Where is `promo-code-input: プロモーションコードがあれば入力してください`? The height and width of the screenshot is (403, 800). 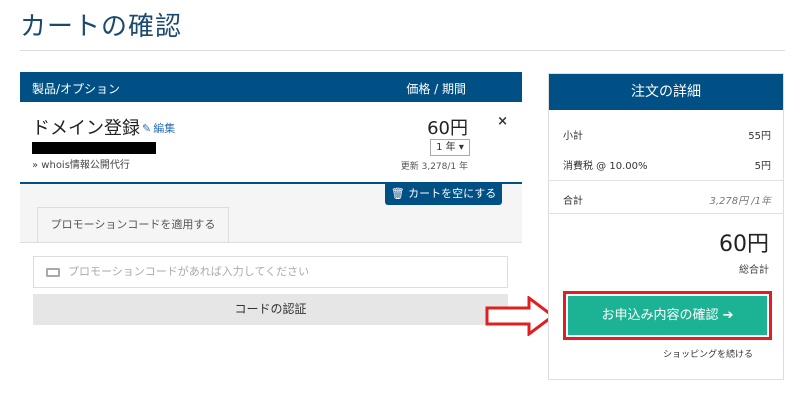
promo-code-input: プロモーションコードがあれば入力してください is located at coordinates (270, 272).